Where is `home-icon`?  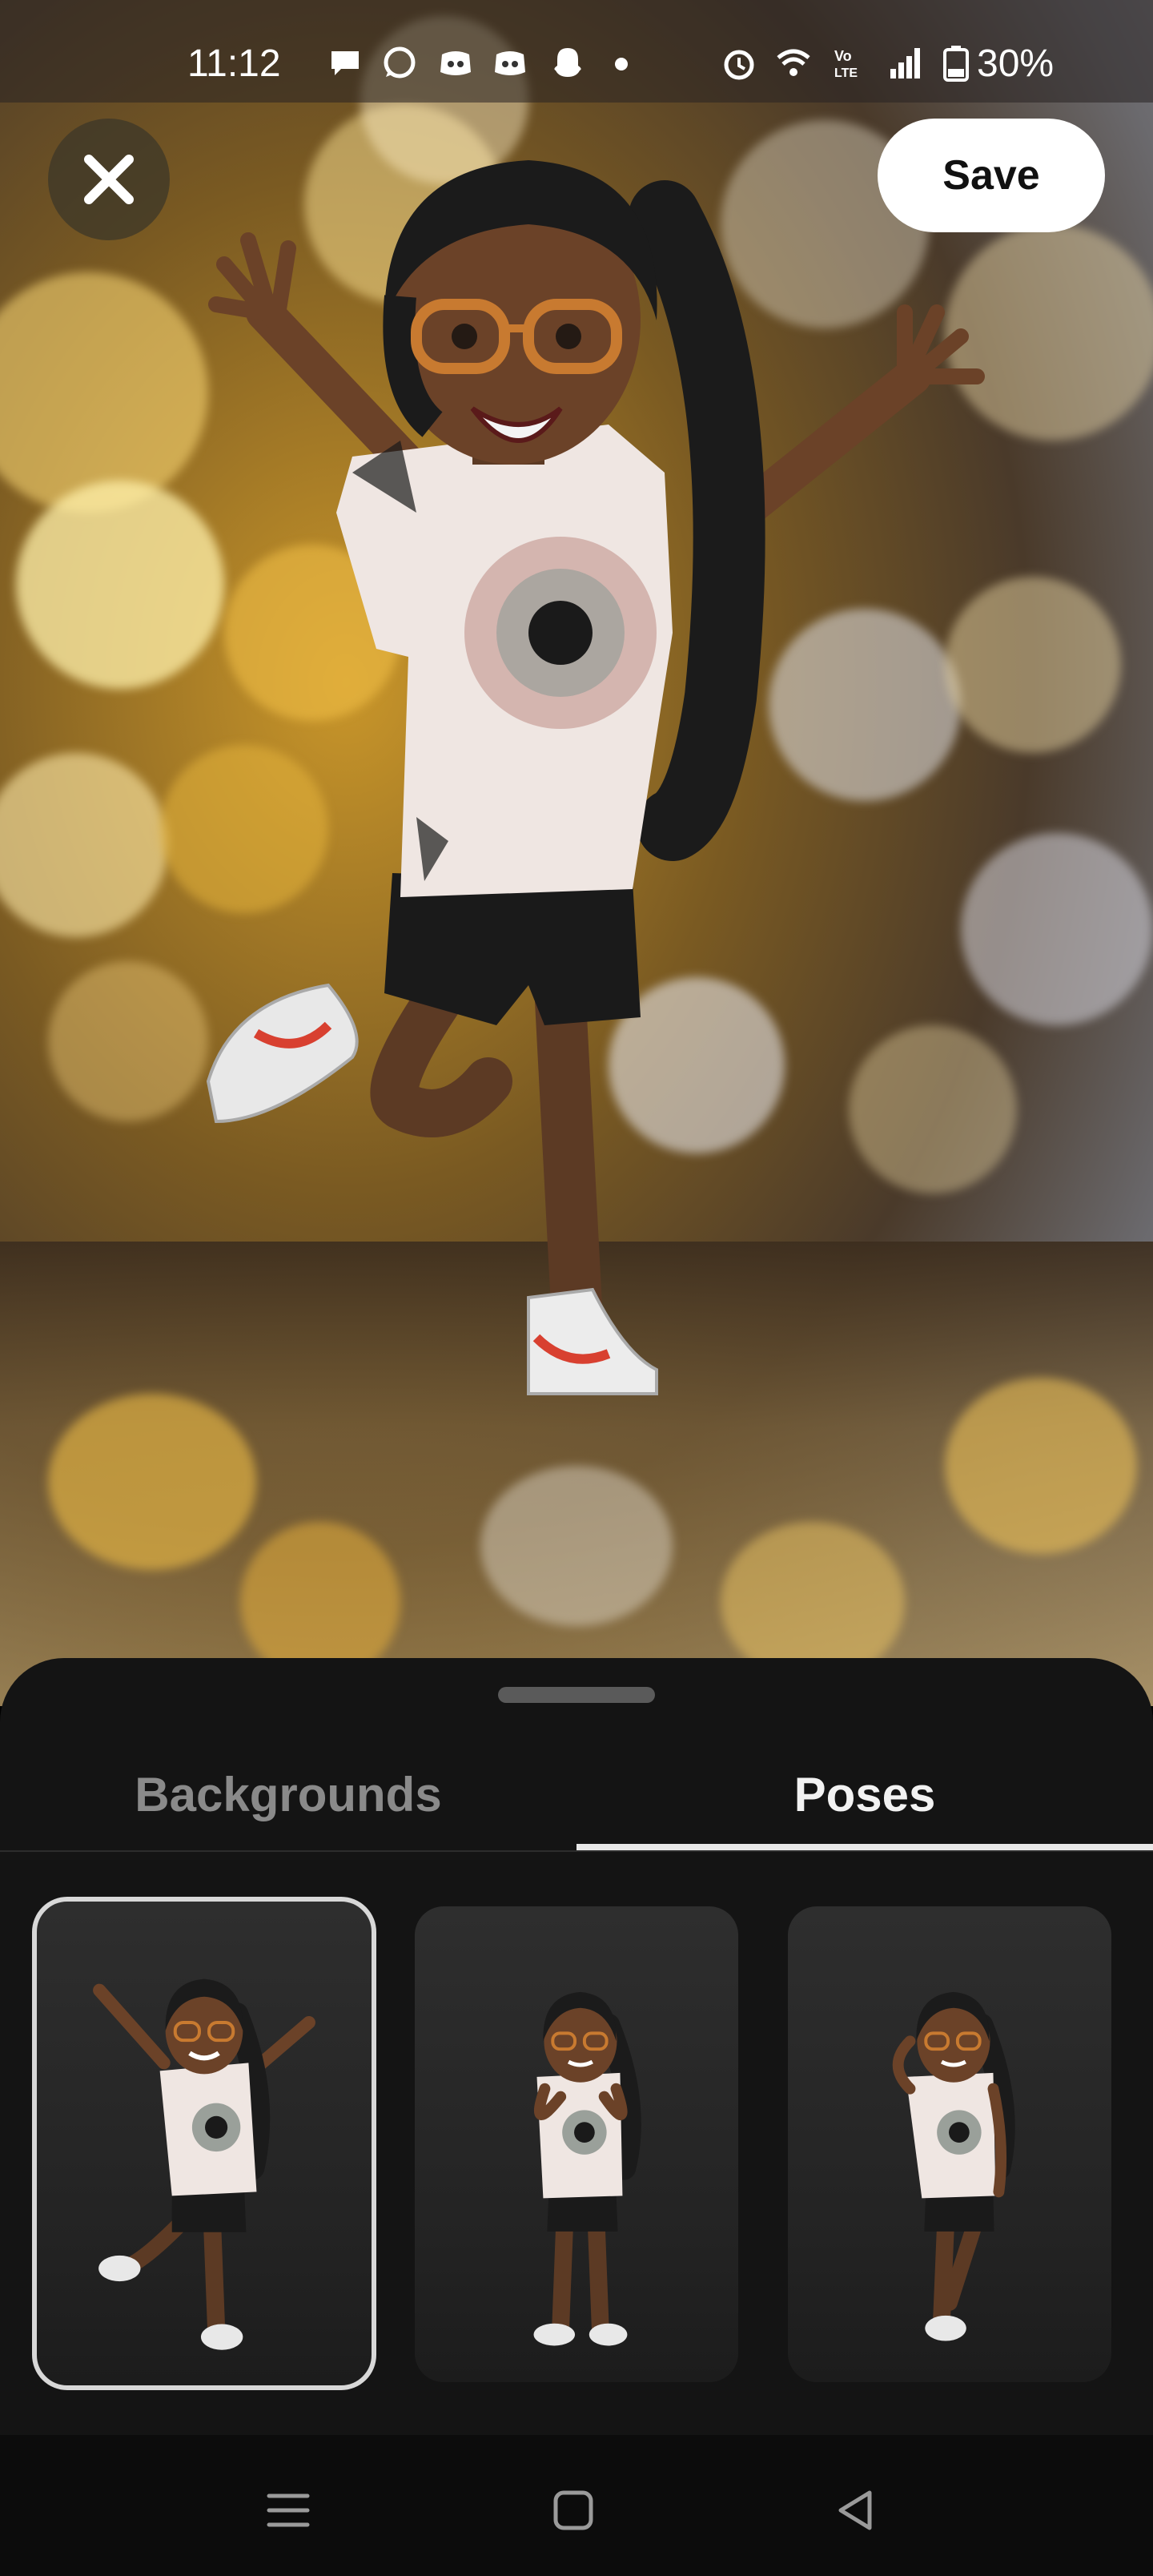 home-icon is located at coordinates (573, 2510).